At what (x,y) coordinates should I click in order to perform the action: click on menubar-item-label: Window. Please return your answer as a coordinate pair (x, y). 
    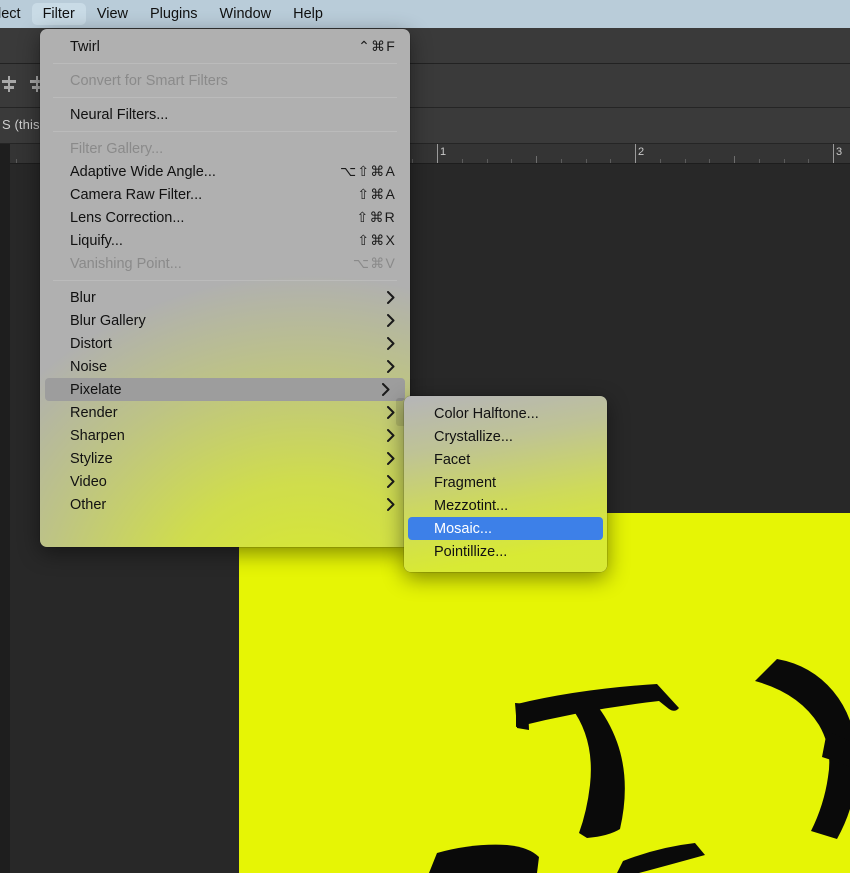
    Looking at the image, I should click on (245, 14).